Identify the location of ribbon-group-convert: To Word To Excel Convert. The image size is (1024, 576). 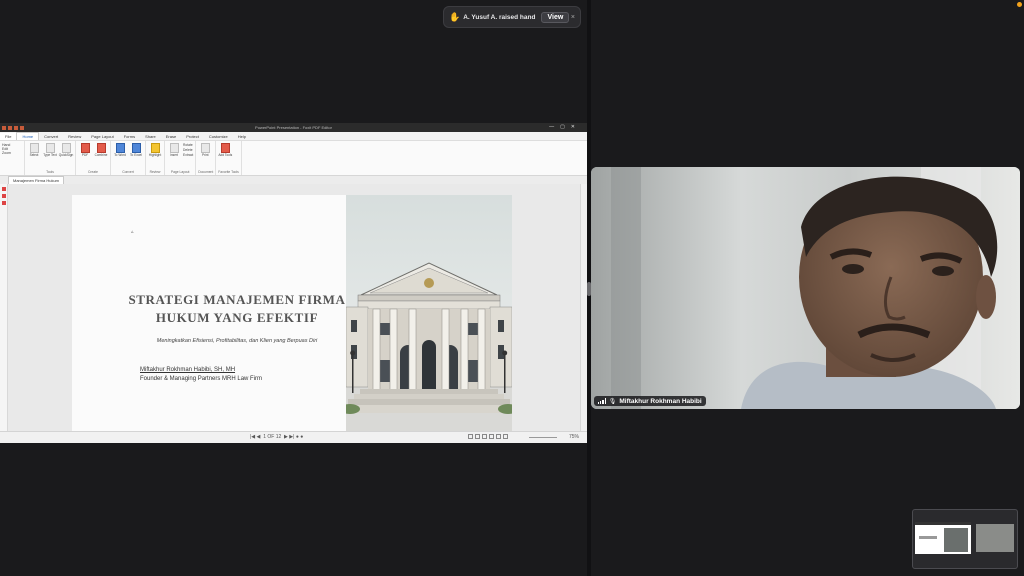
(128, 158).